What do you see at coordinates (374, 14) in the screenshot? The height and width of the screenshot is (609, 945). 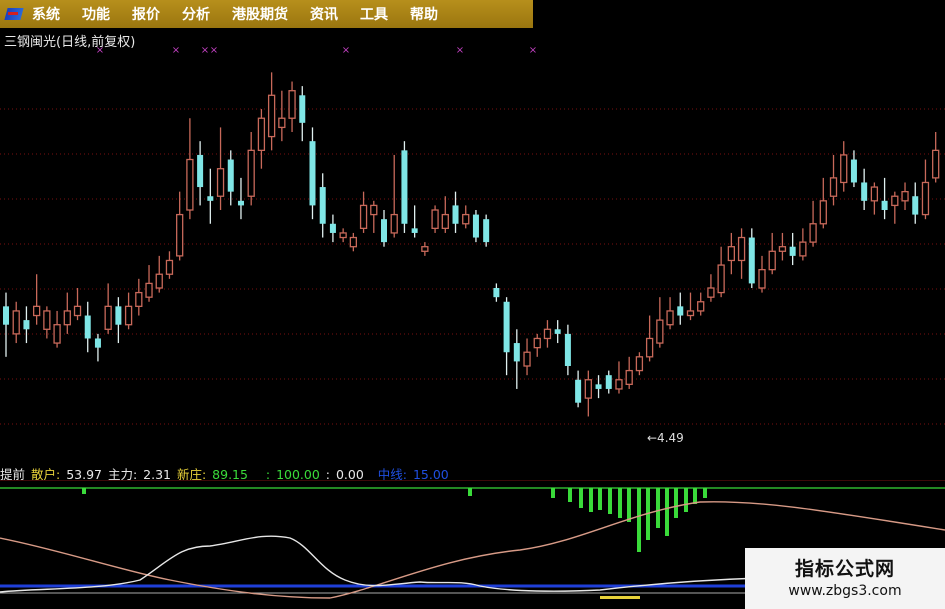 I see `menu-item-tools: 工具` at bounding box center [374, 14].